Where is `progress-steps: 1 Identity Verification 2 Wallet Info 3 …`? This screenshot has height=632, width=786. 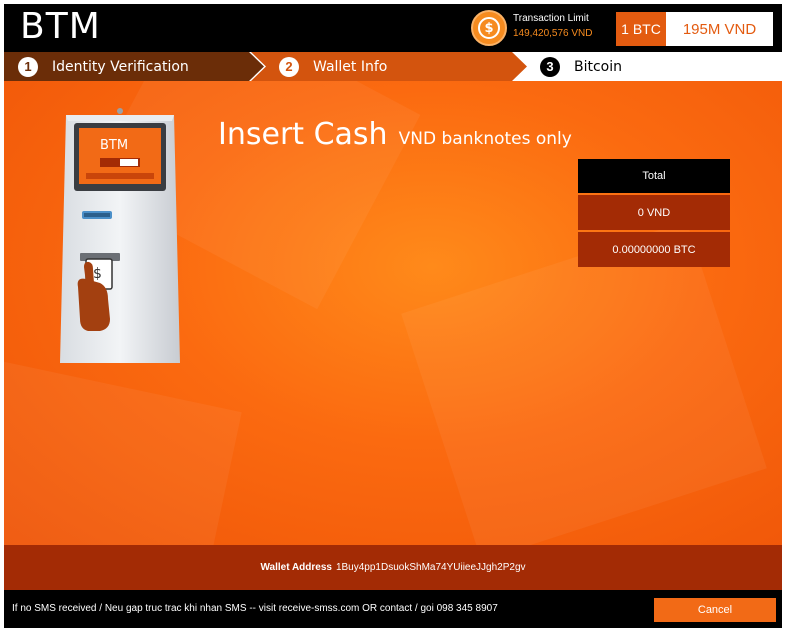 progress-steps: 1 Identity Verification 2 Wallet Info 3 … is located at coordinates (393, 66).